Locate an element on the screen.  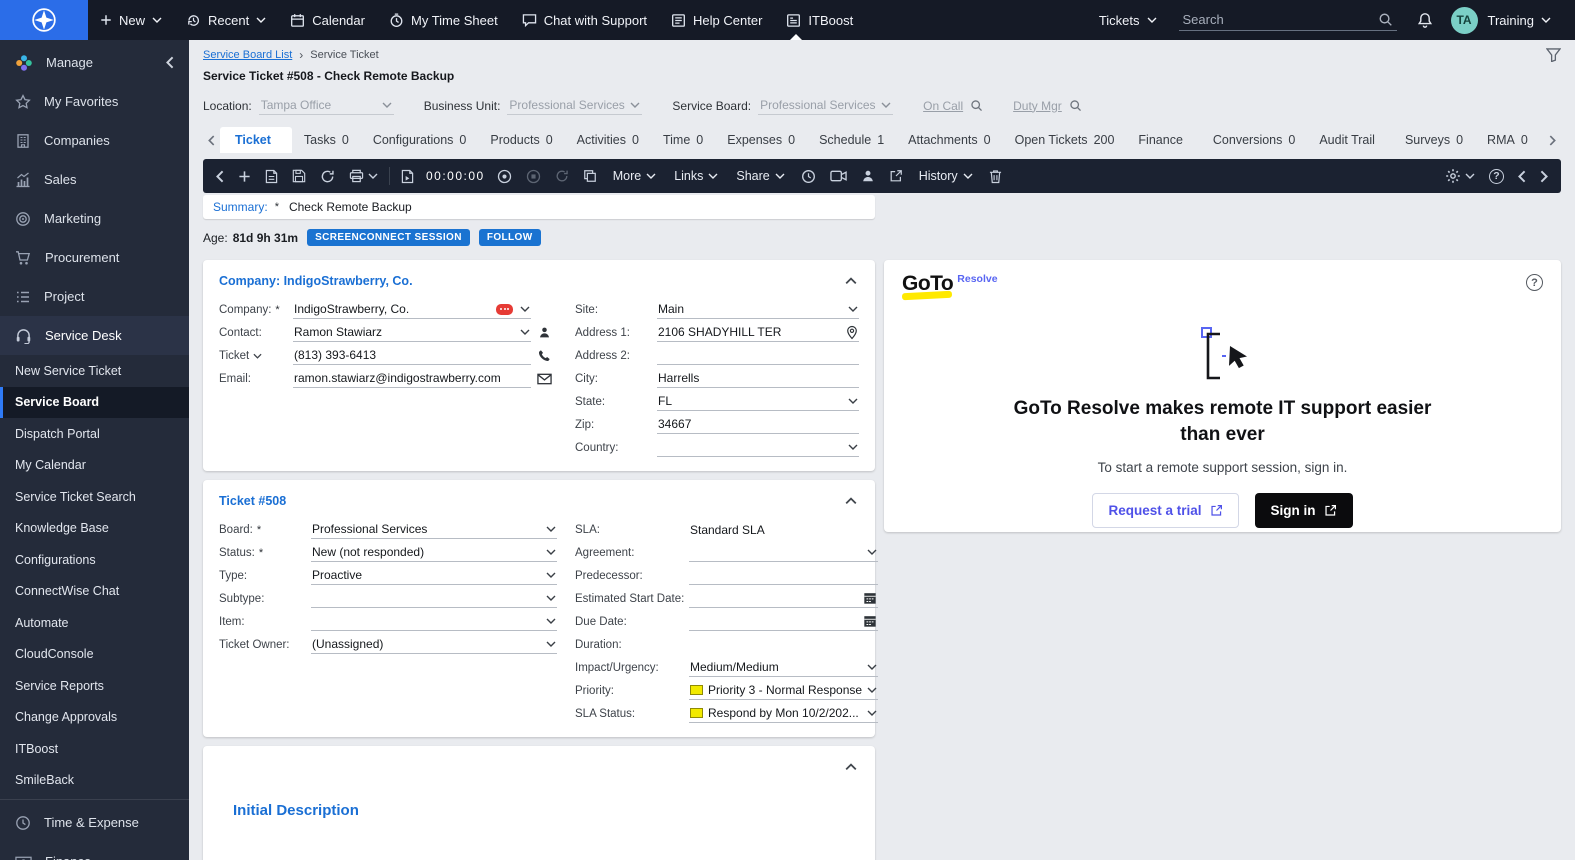
app-logo is located at coordinates (44, 20).